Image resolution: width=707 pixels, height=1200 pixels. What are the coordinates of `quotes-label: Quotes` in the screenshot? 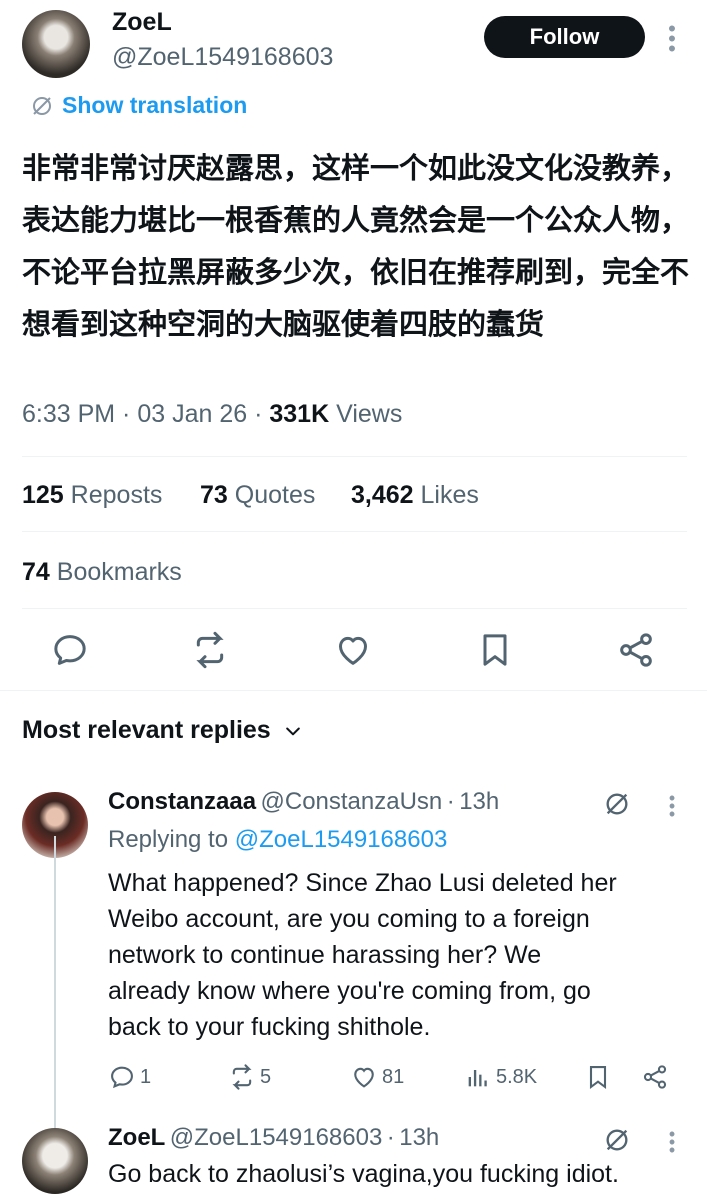 It's located at (275, 495).